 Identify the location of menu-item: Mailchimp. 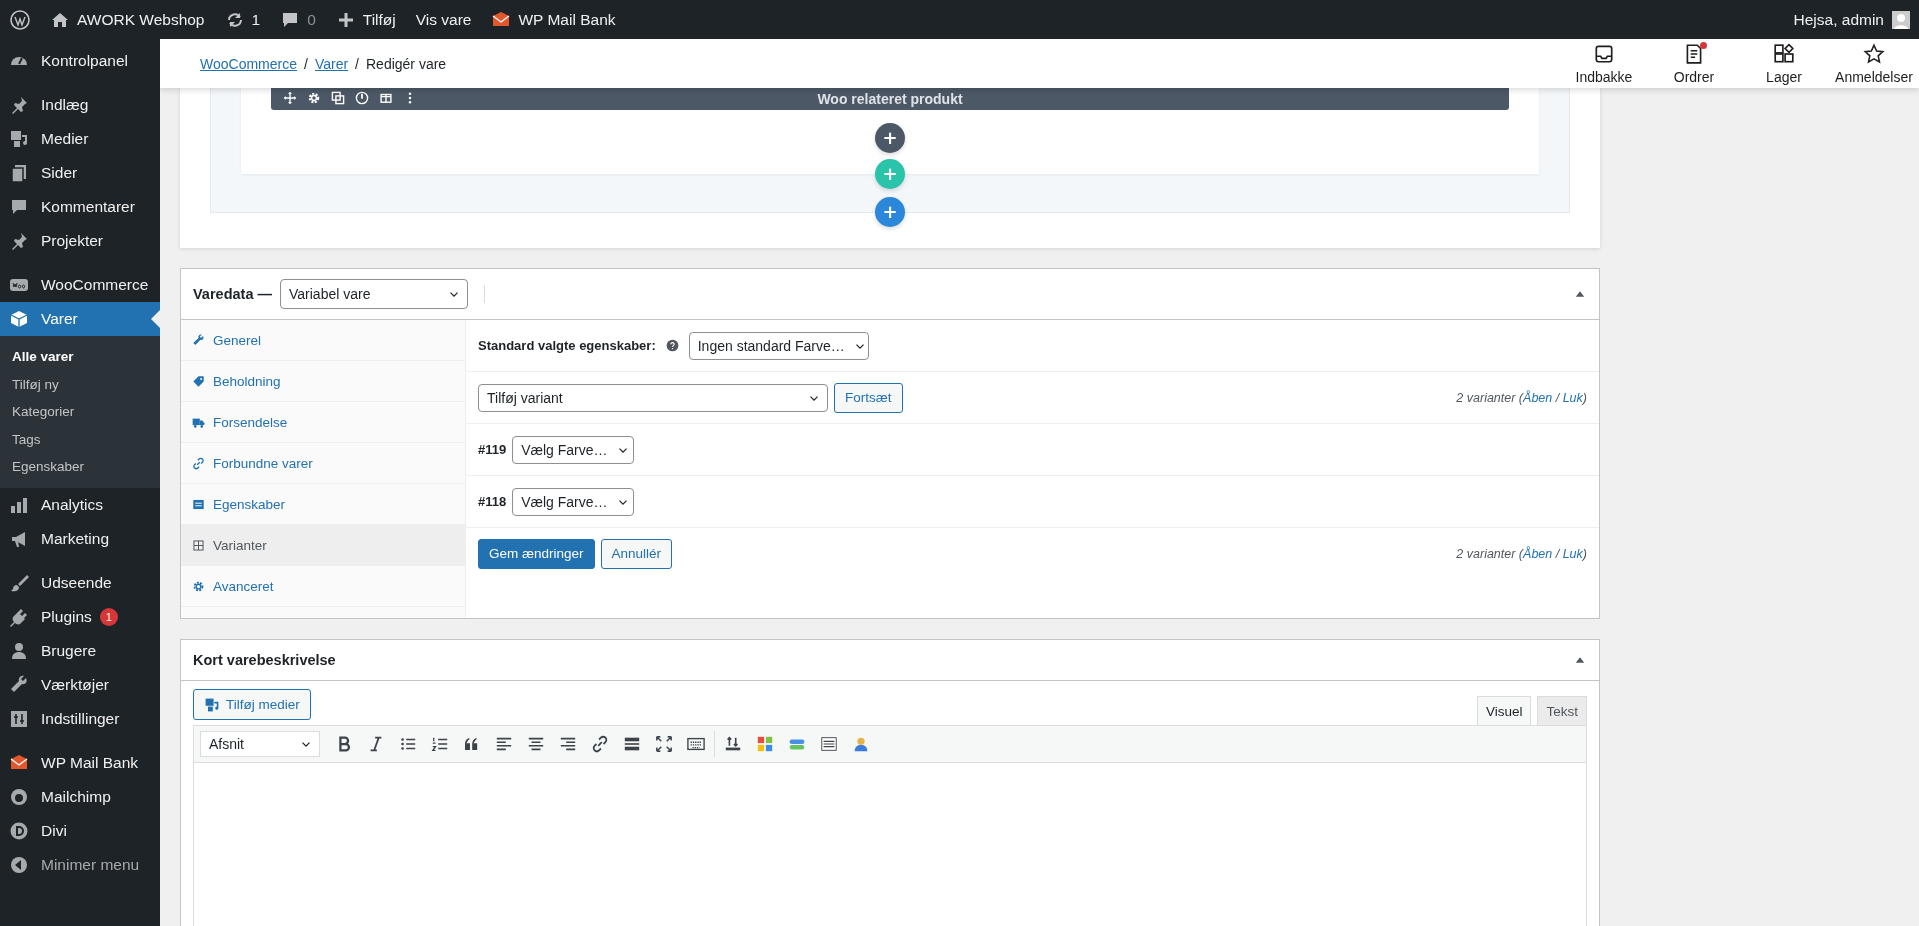
(80, 796).